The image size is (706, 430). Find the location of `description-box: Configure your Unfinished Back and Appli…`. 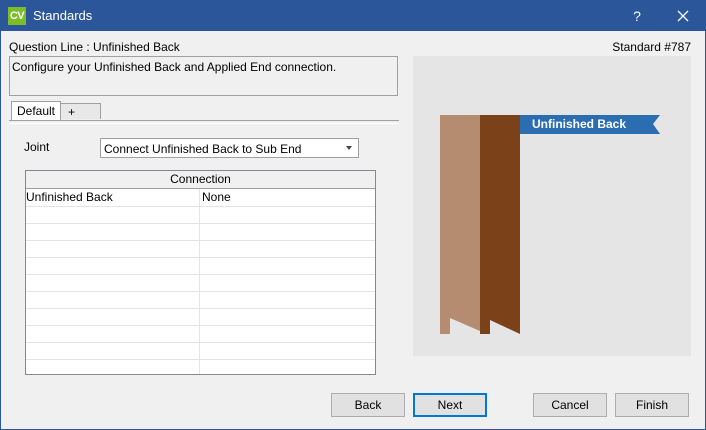

description-box: Configure your Unfinished Back and Appli… is located at coordinates (203, 76).